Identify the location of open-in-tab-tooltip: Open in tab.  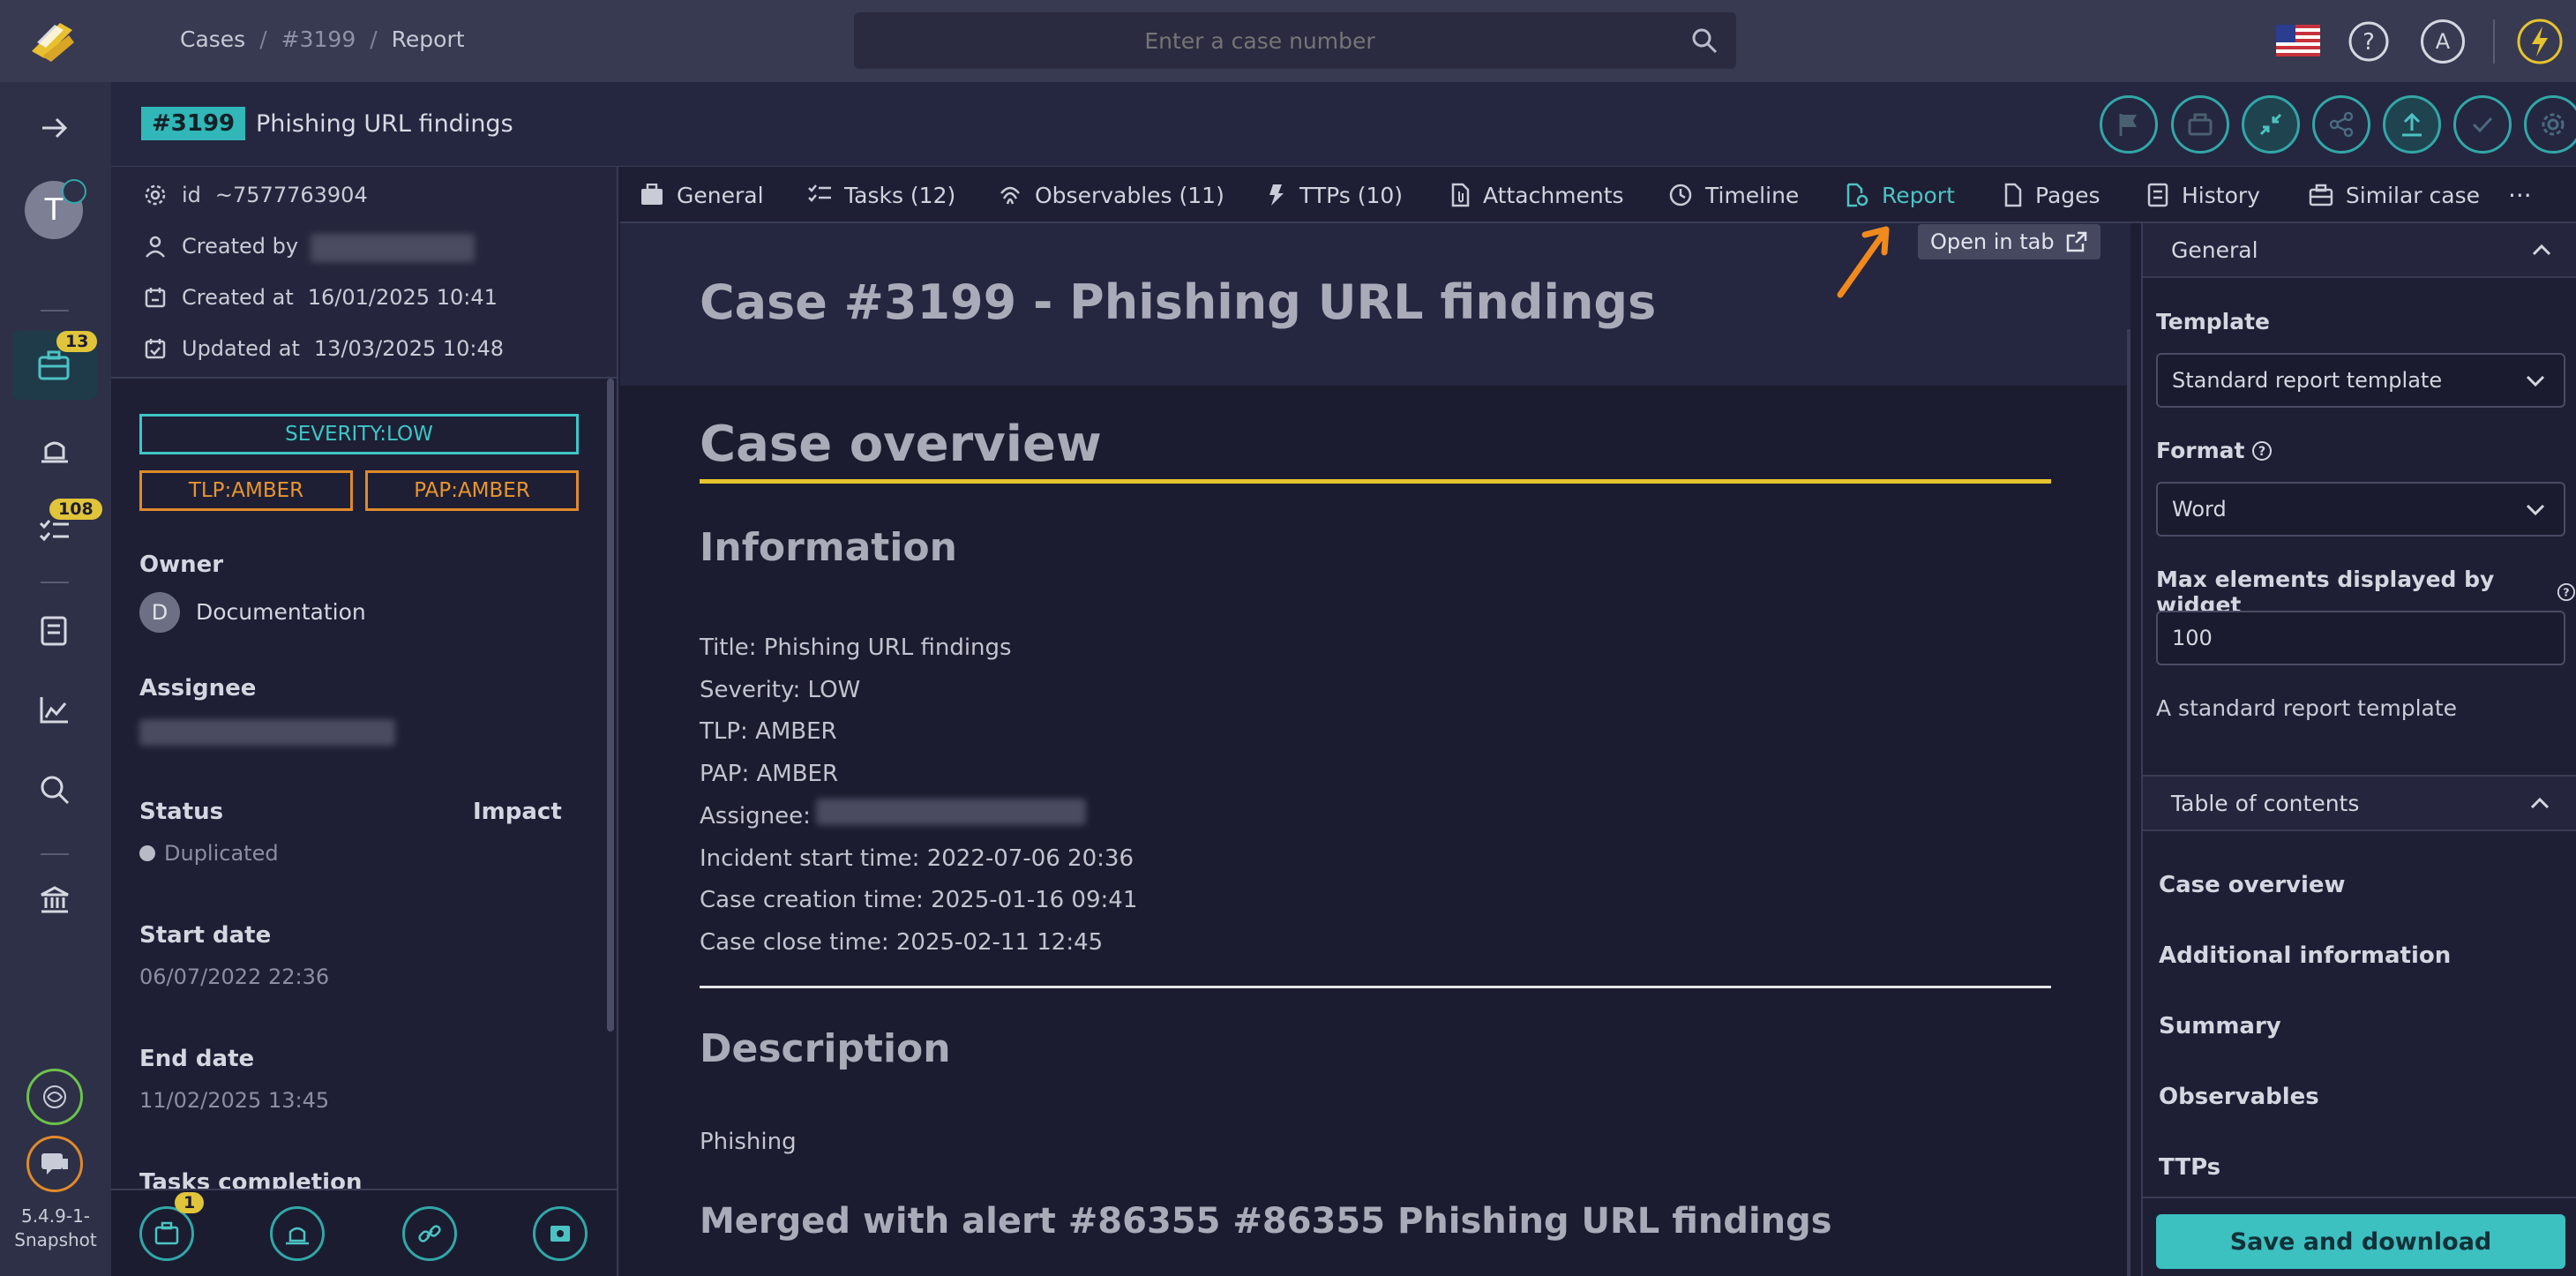
(2009, 241).